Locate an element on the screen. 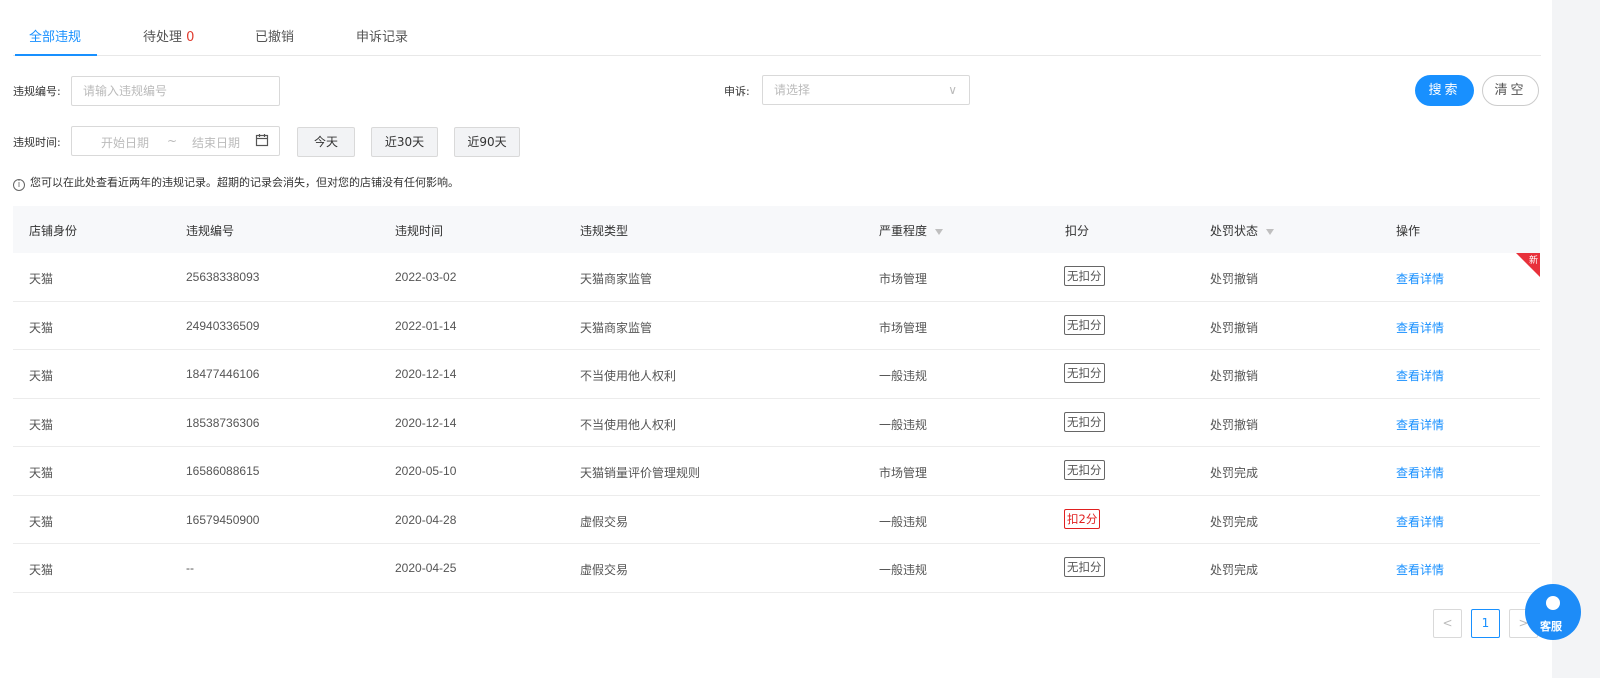 This screenshot has width=1600, height=678. quick-90-days-button: 近90天 is located at coordinates (487, 142).